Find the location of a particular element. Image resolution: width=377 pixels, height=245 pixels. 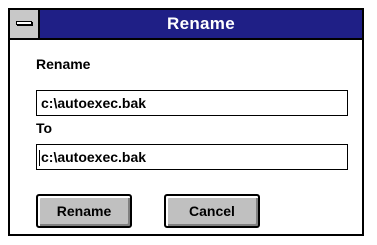

rename-to-label: To is located at coordinates (44, 128).